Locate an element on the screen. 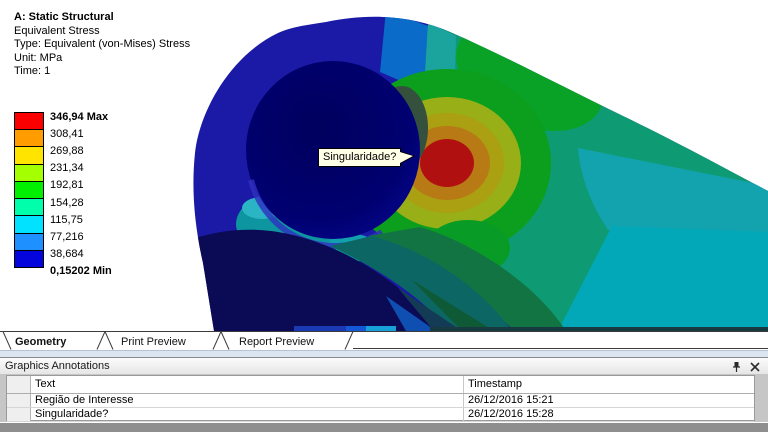 The width and height of the screenshot is (768, 432). result-line: Time: 1 is located at coordinates (32, 71).